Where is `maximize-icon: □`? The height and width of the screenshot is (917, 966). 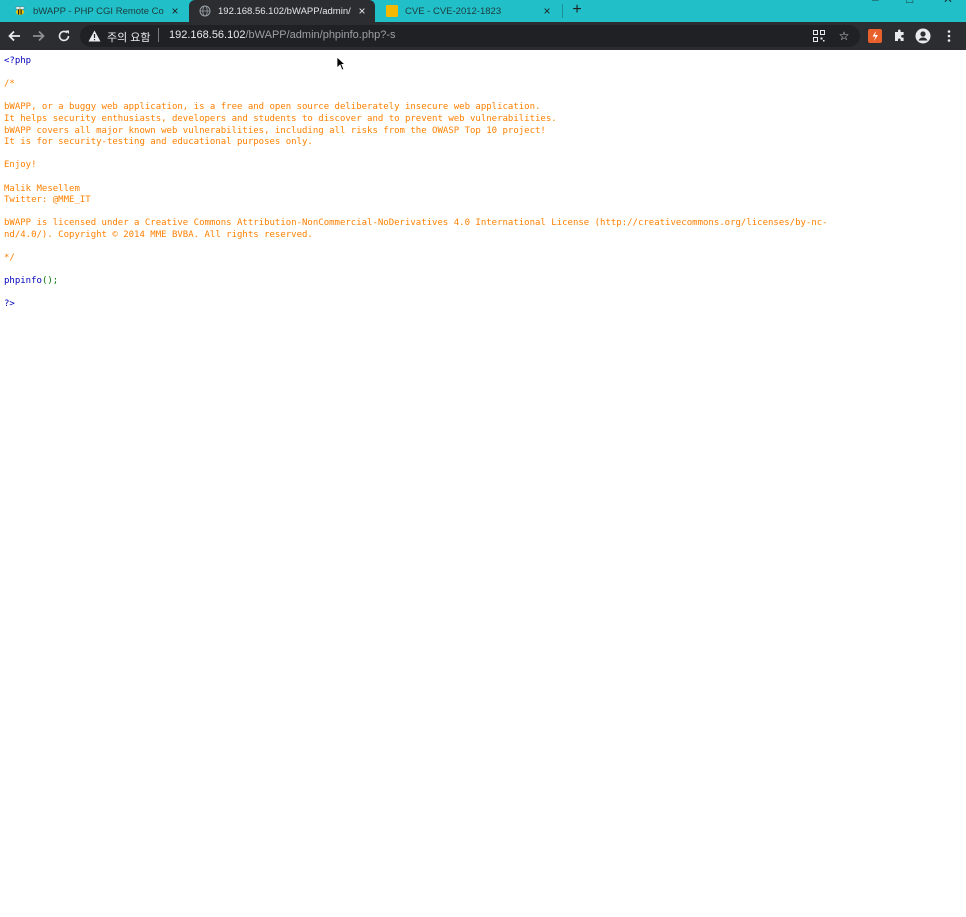 maximize-icon: □ is located at coordinates (909, 3).